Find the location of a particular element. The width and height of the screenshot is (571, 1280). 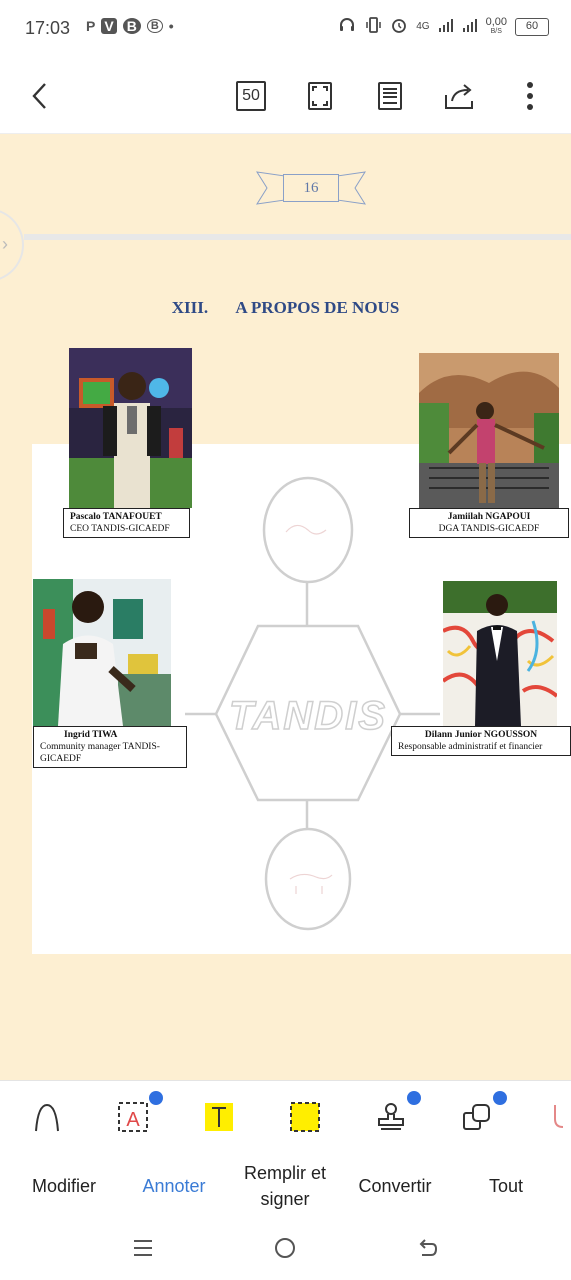

shapes-tool is located at coordinates (482, 1114).